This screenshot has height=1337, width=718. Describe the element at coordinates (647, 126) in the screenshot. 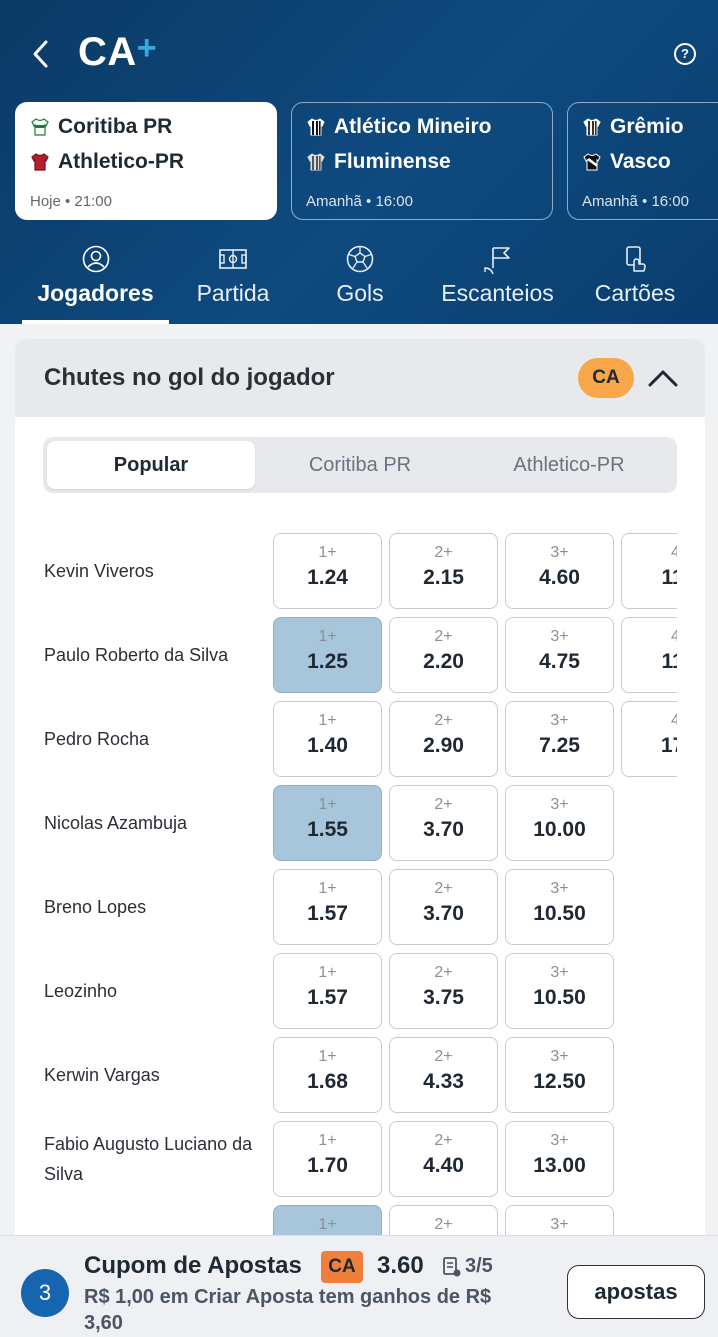

I see `home-team: Grêmio` at that location.